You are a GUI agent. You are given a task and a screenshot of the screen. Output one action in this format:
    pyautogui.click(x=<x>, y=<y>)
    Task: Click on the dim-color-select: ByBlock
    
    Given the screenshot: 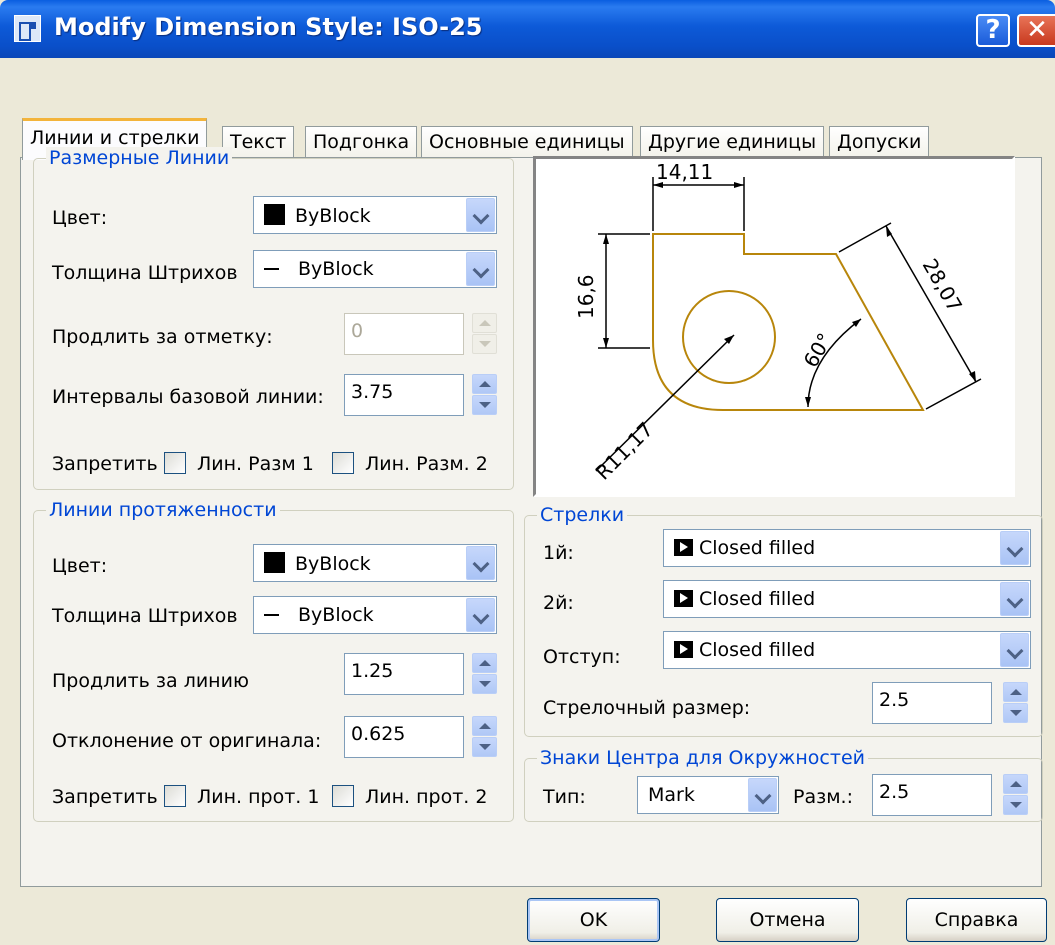 What is the action you would take?
    pyautogui.click(x=375, y=215)
    